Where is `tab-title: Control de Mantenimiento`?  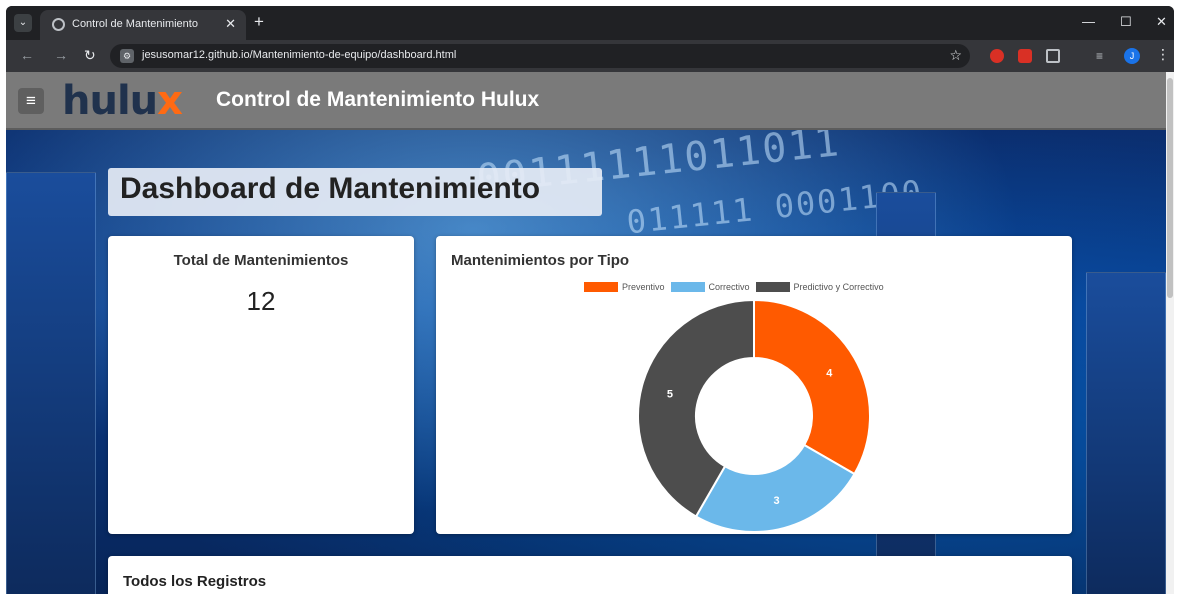
tab-title: Control de Mantenimiento is located at coordinates (135, 24).